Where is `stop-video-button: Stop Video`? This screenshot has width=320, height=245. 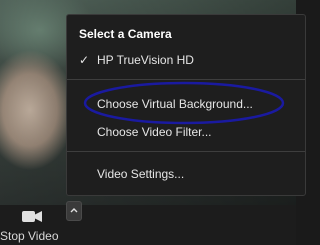
stop-video-button: Stop Video is located at coordinates (33, 225).